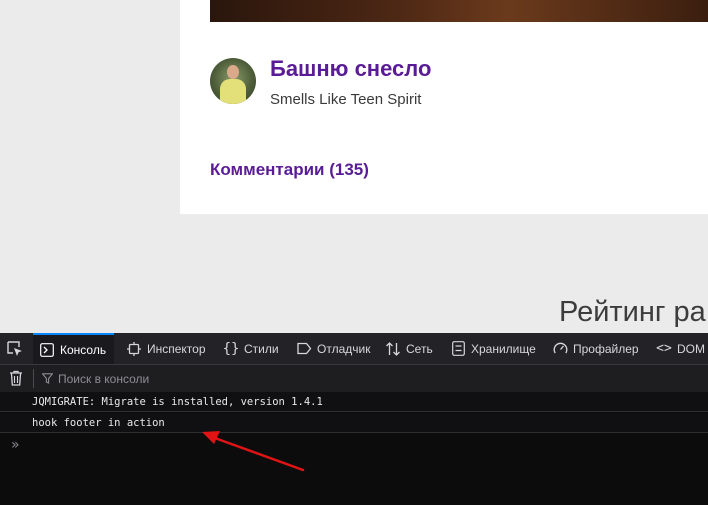 Image resolution: width=708 pixels, height=505 pixels. I want to click on avatar-shirt, so click(233, 91).